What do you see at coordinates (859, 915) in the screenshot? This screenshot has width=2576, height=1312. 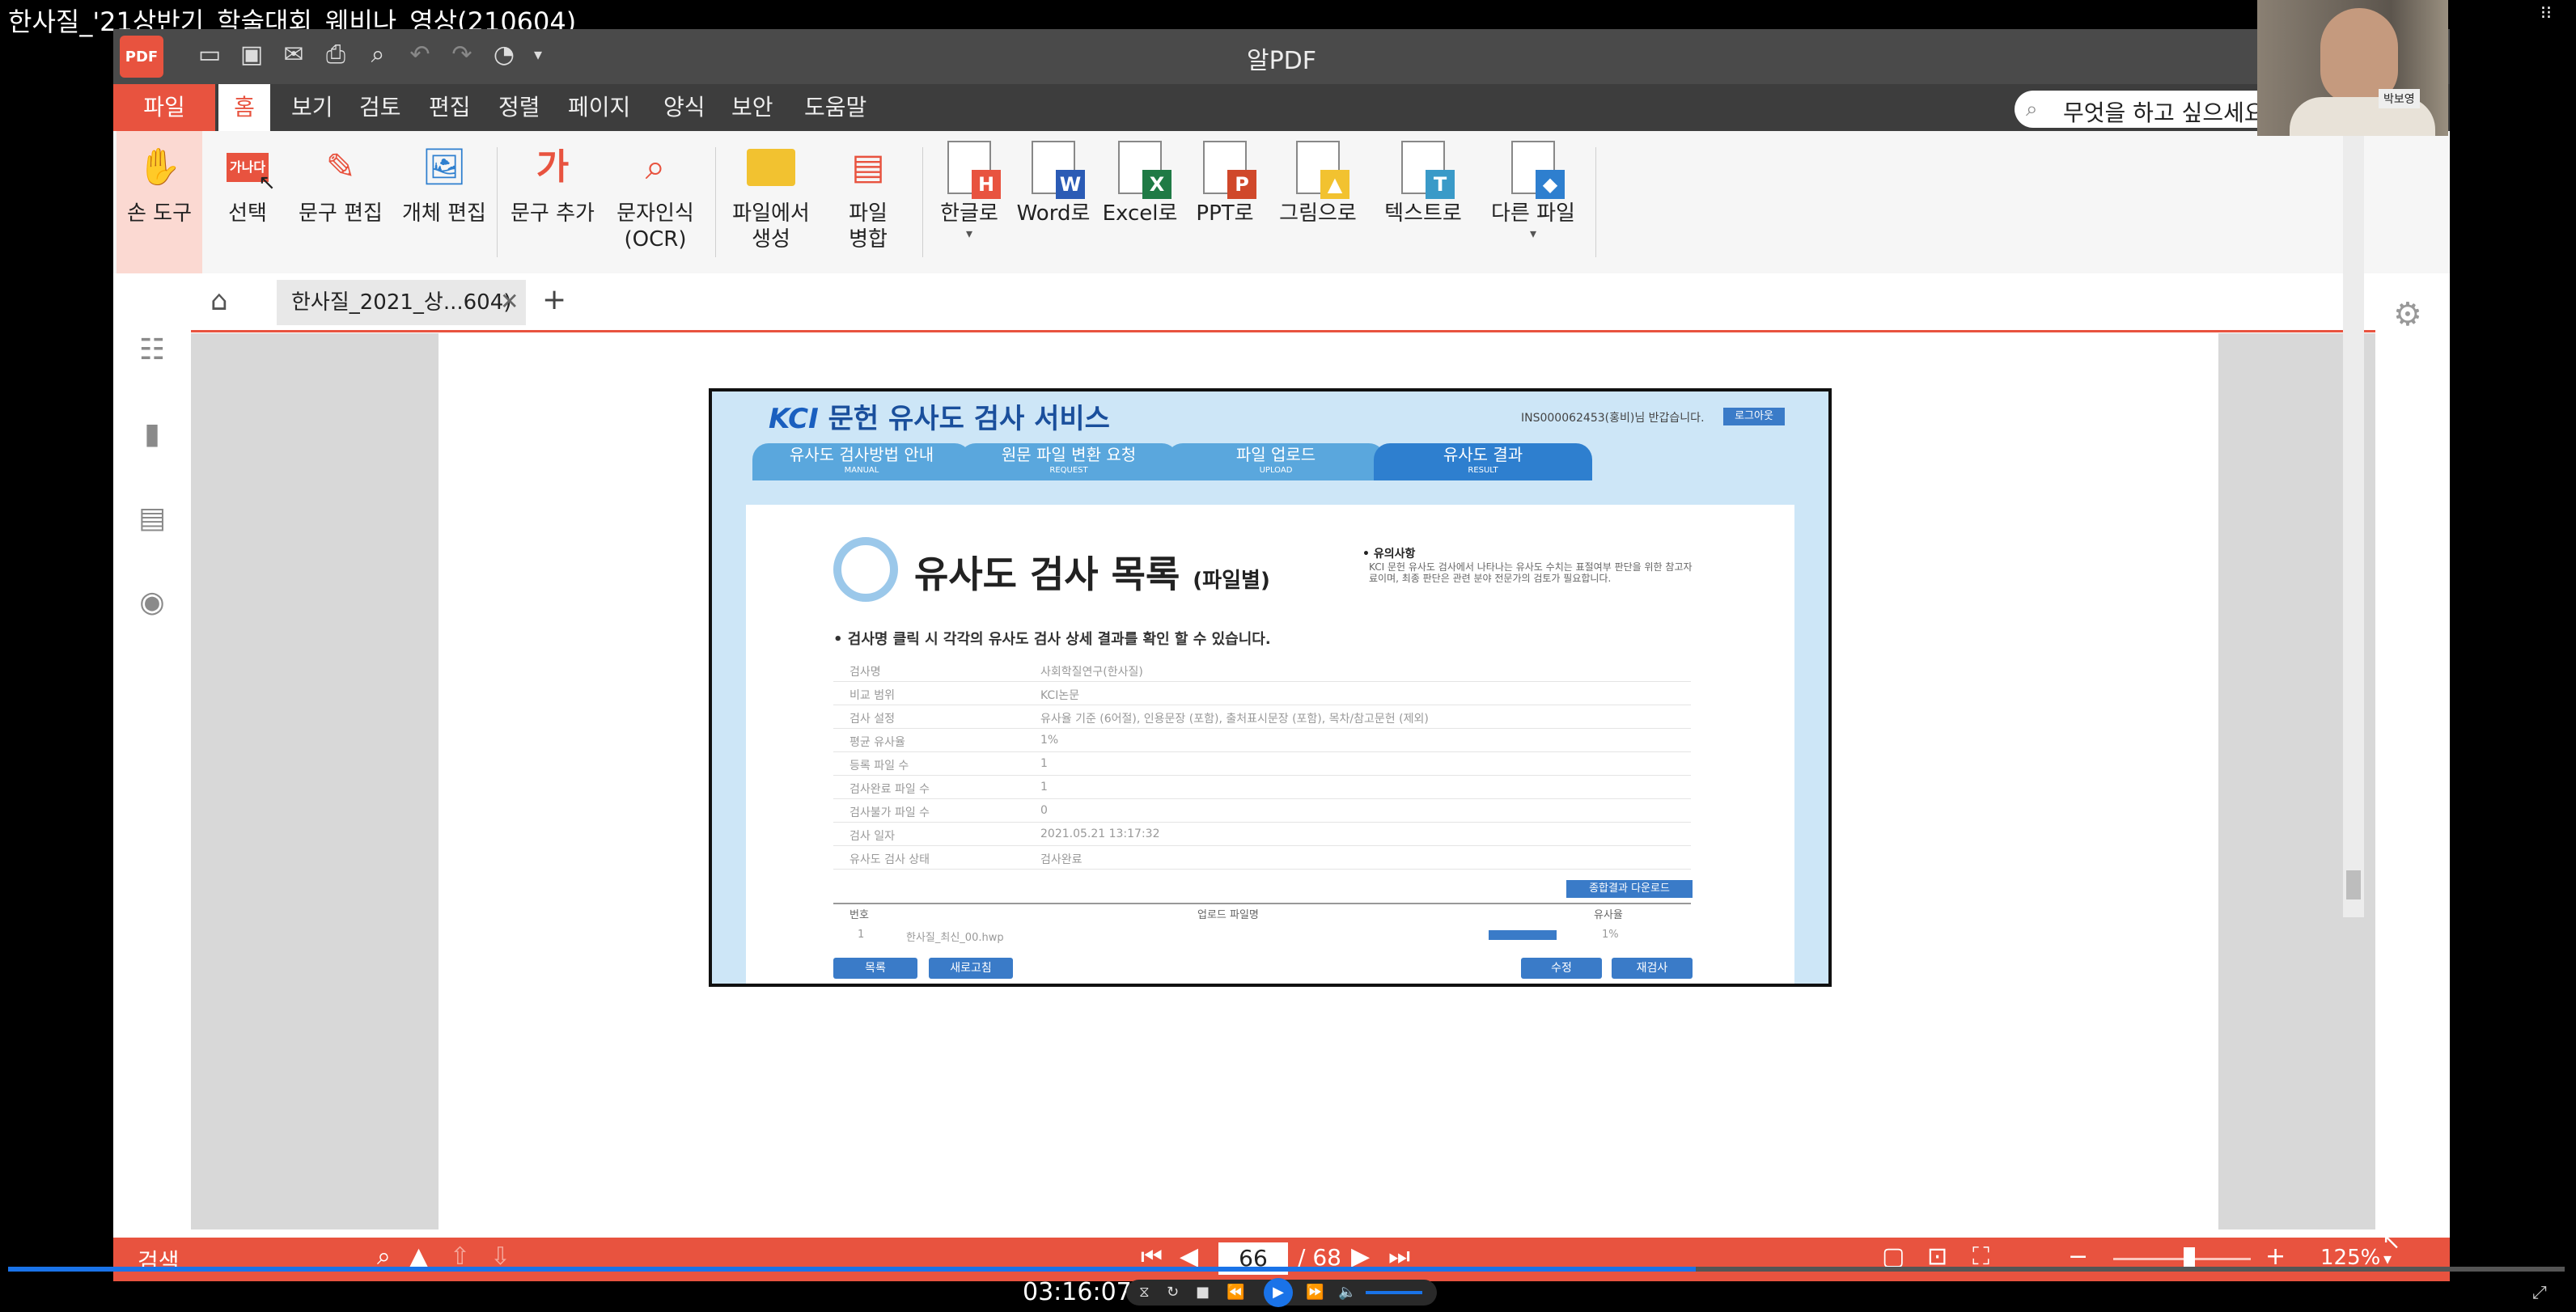 I see `col-no: 번호` at bounding box center [859, 915].